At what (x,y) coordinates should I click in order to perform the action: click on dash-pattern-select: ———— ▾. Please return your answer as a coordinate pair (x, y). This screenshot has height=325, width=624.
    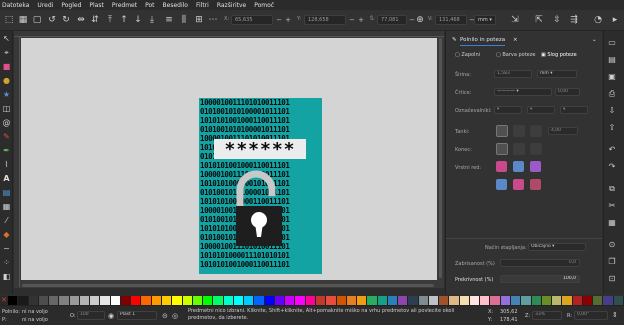
    Looking at the image, I should click on (523, 92).